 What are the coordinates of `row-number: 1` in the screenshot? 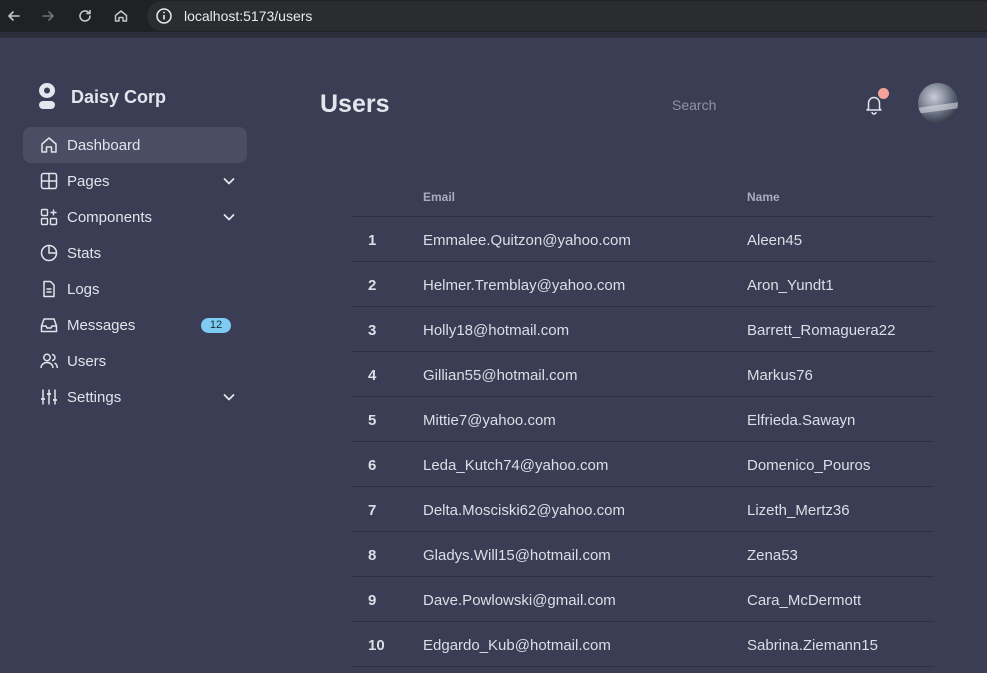 It's located at (372, 240).